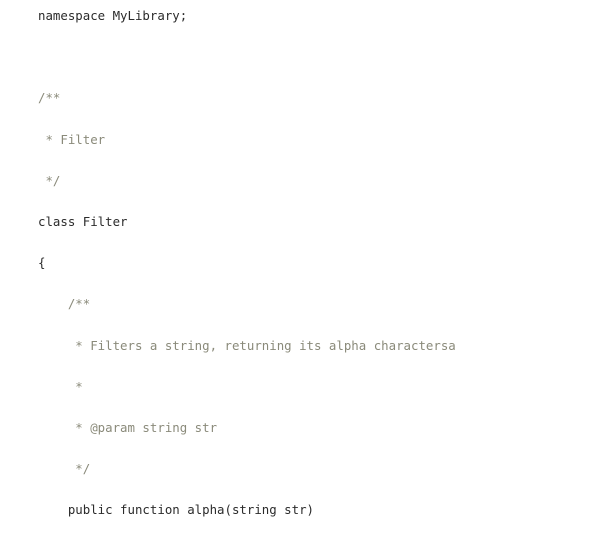 Image resolution: width=608 pixels, height=537 pixels. What do you see at coordinates (72, 139) in the screenshot?
I see `code-token-comment: * Filter` at bounding box center [72, 139].